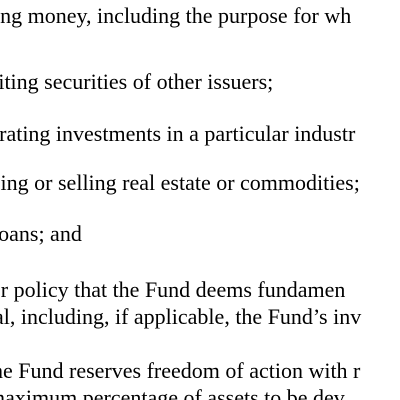 This screenshot has height=400, width=400. What do you see at coordinates (41, 233) in the screenshot?
I see `text-line-making-loans: loans; and` at bounding box center [41, 233].